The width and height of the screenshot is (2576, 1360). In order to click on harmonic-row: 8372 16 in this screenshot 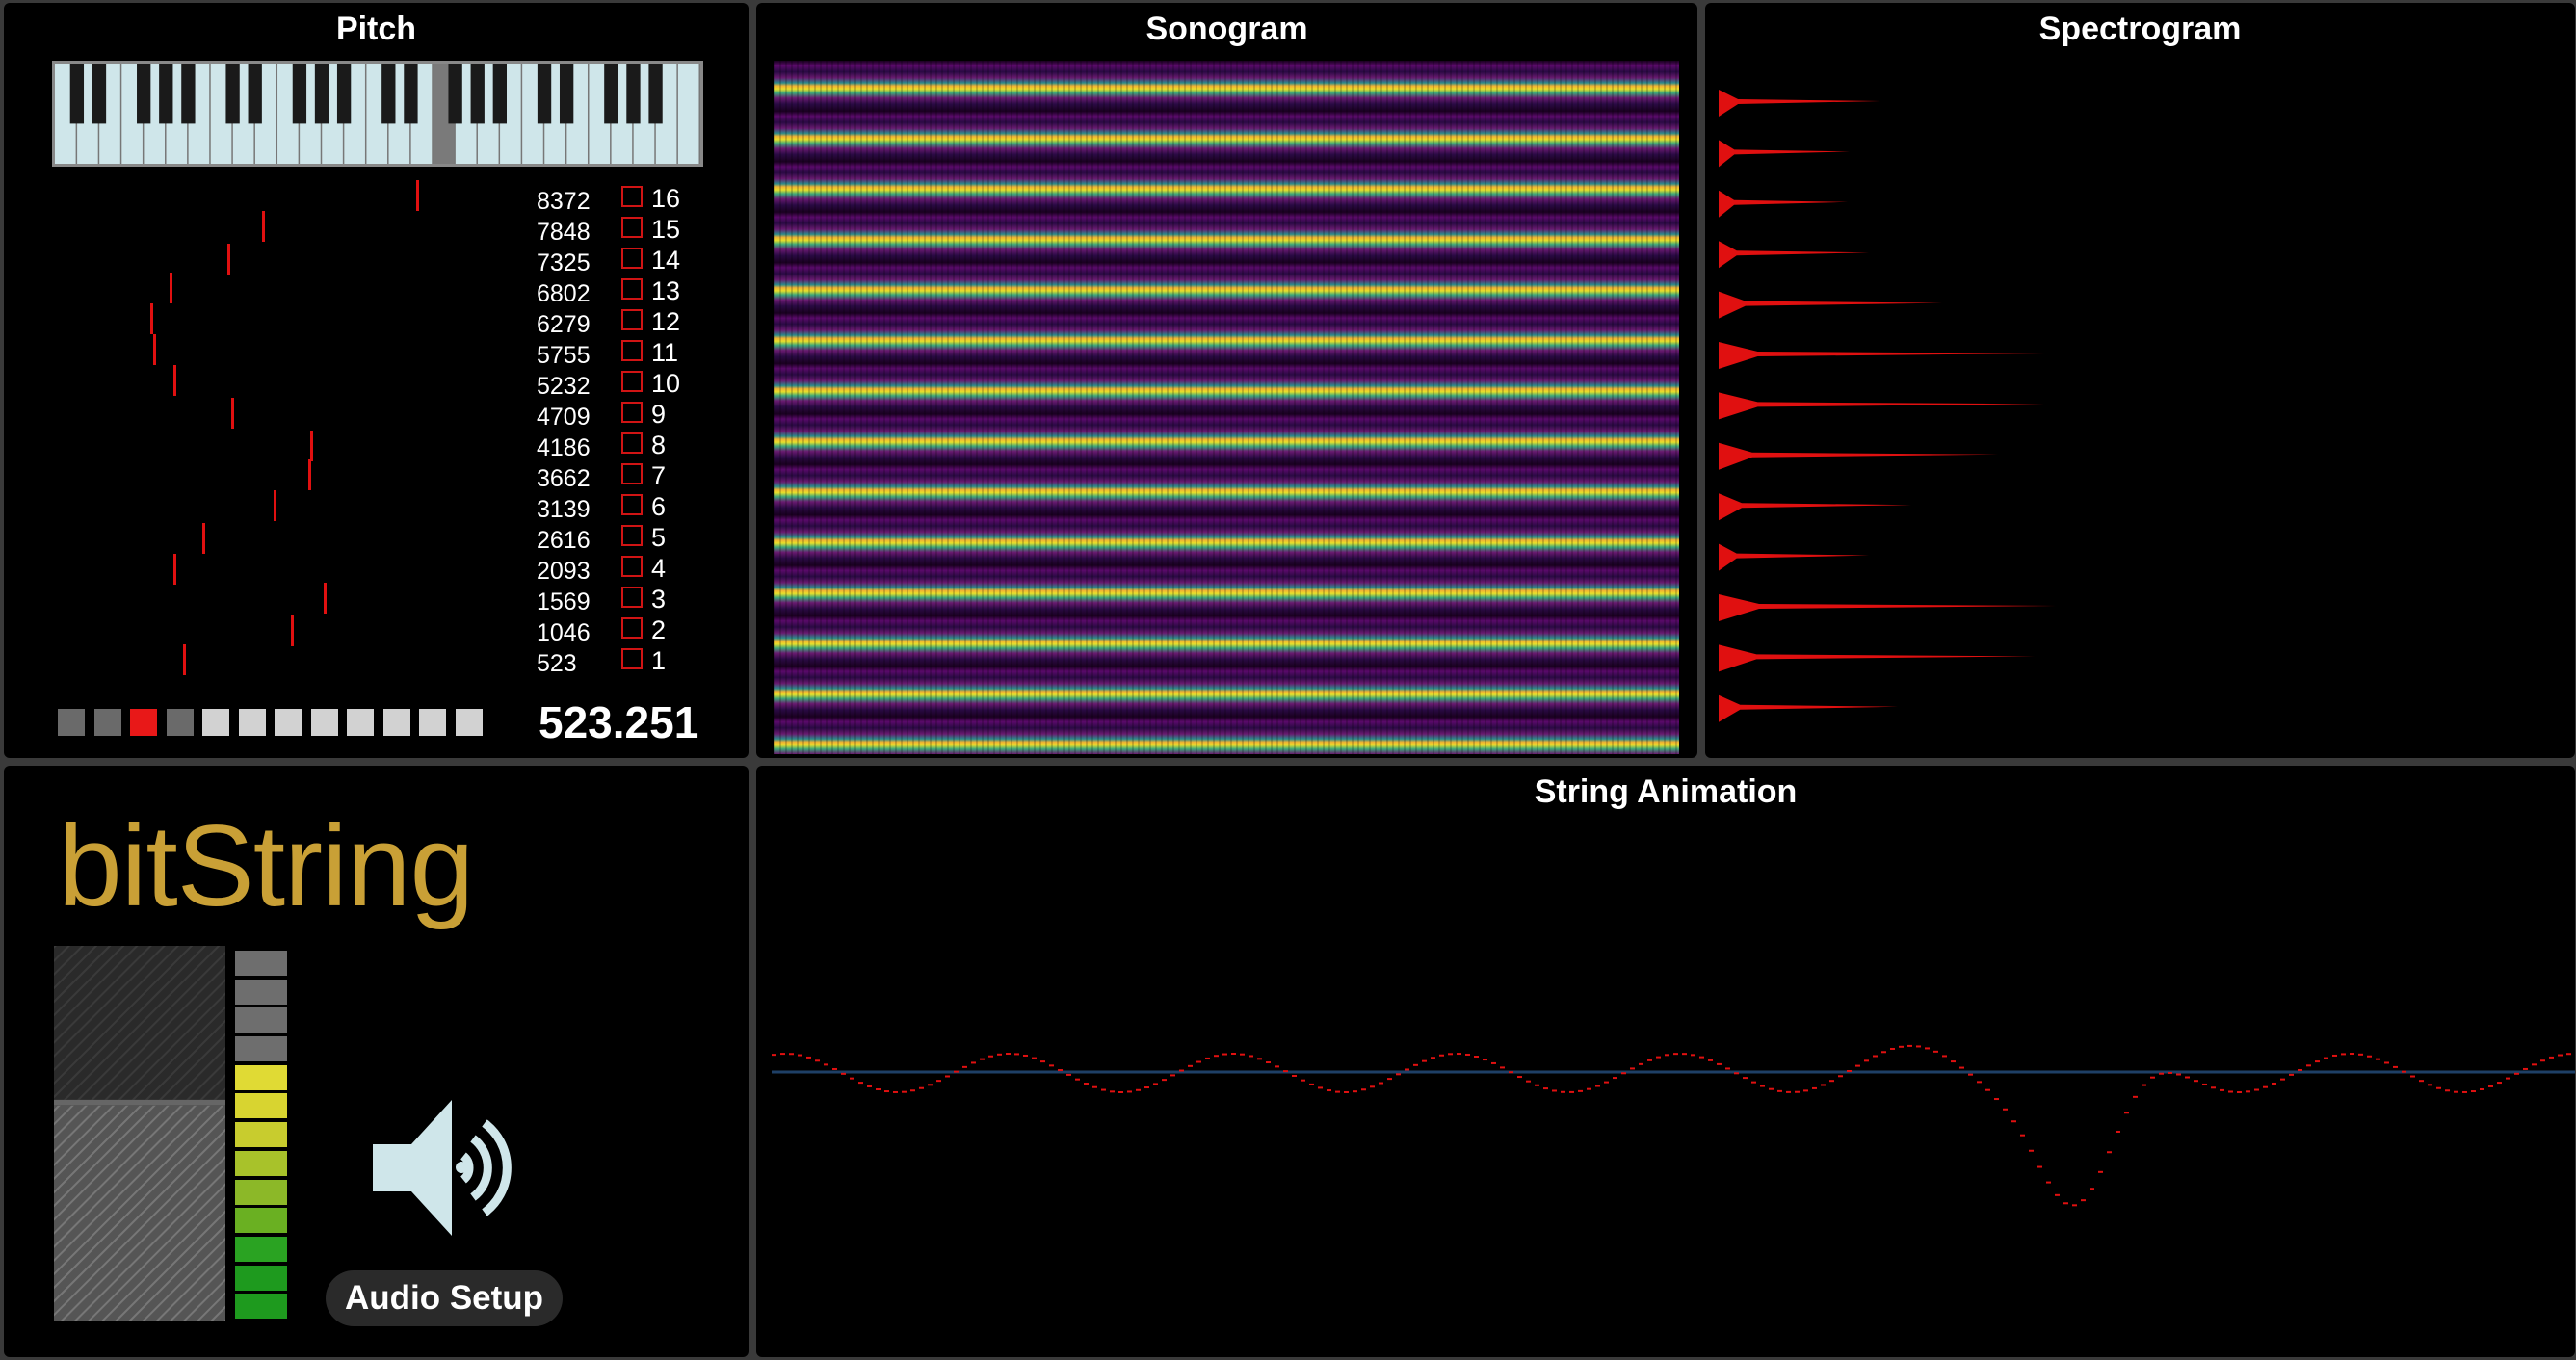, I will do `click(377, 200)`.